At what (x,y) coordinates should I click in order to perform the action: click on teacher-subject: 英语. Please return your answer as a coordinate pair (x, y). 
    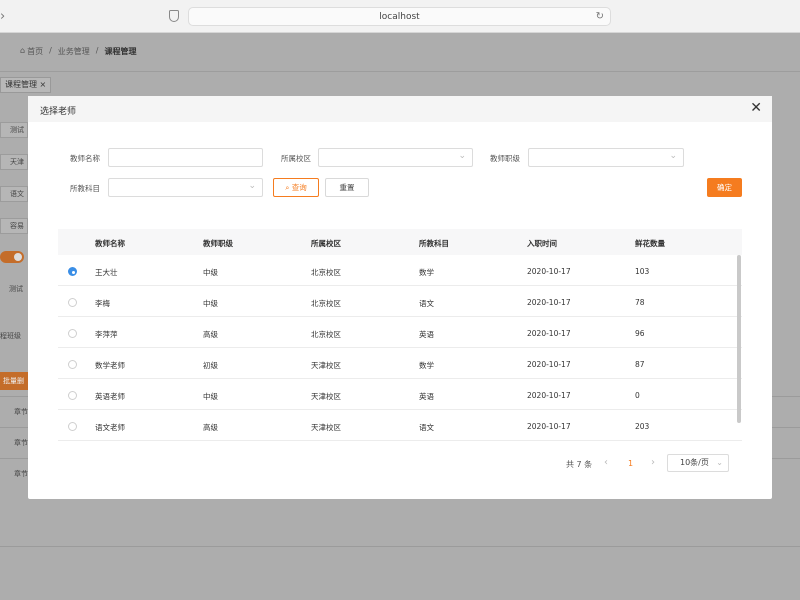
    Looking at the image, I should click on (426, 334).